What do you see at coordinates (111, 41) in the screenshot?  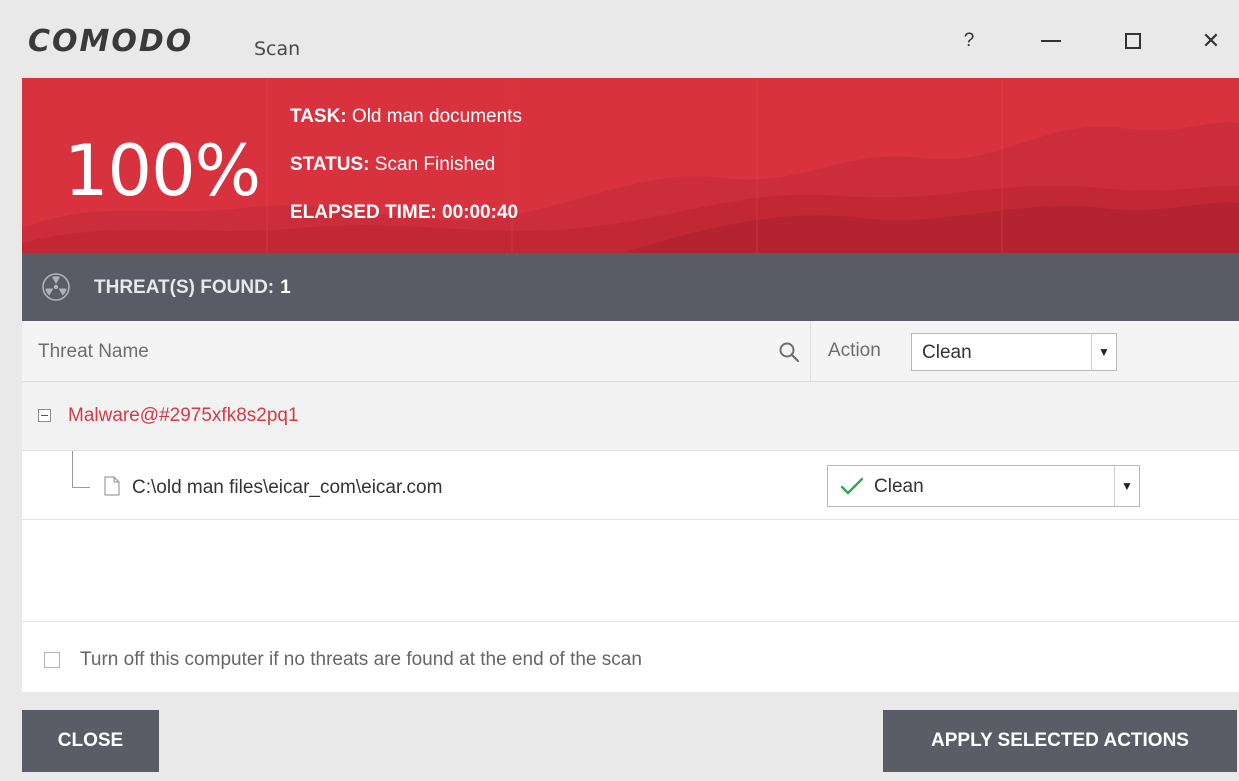 I see `comodo-logo: COMODO` at bounding box center [111, 41].